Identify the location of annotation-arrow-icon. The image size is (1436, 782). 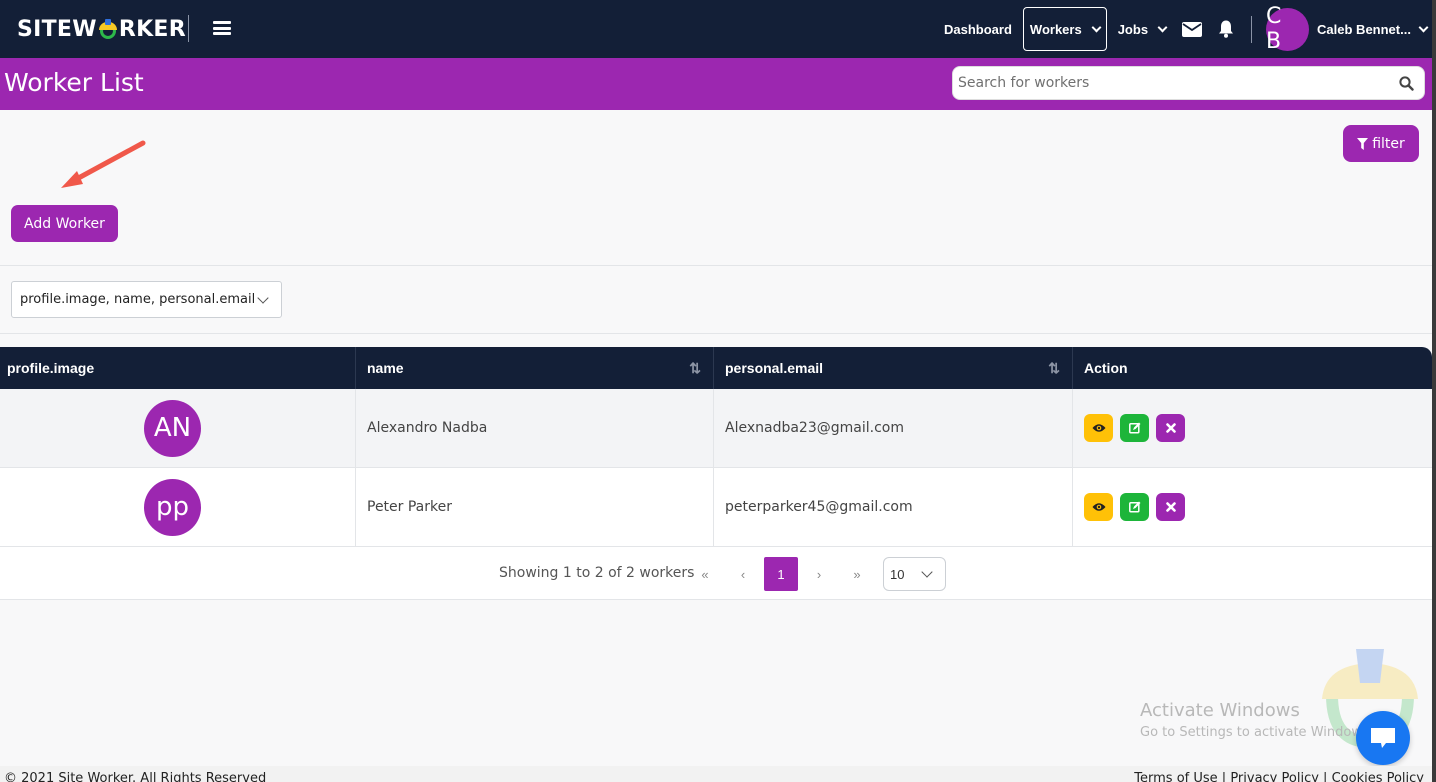
(103, 164).